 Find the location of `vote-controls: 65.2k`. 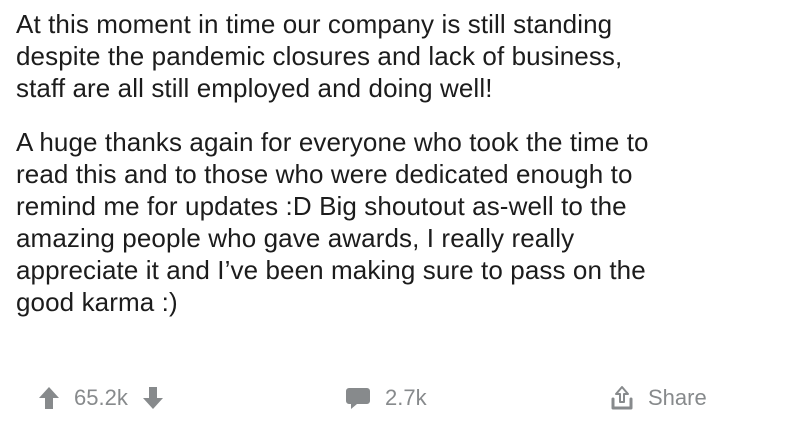

vote-controls: 65.2k is located at coordinates (101, 398).